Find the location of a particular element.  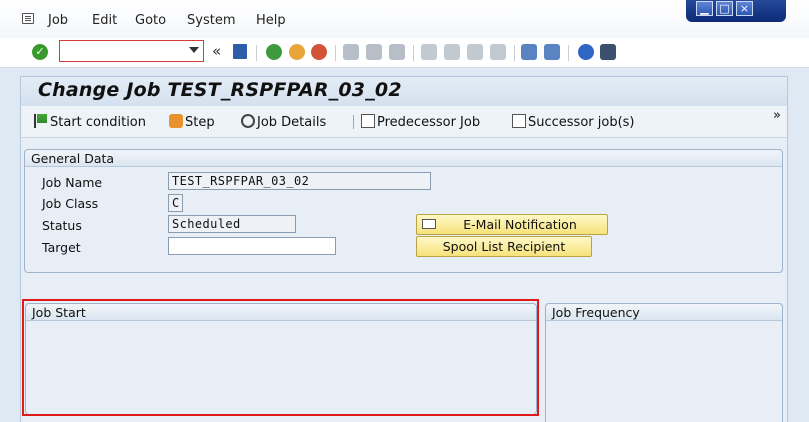

minimize-button: ▁ is located at coordinates (704, 8).